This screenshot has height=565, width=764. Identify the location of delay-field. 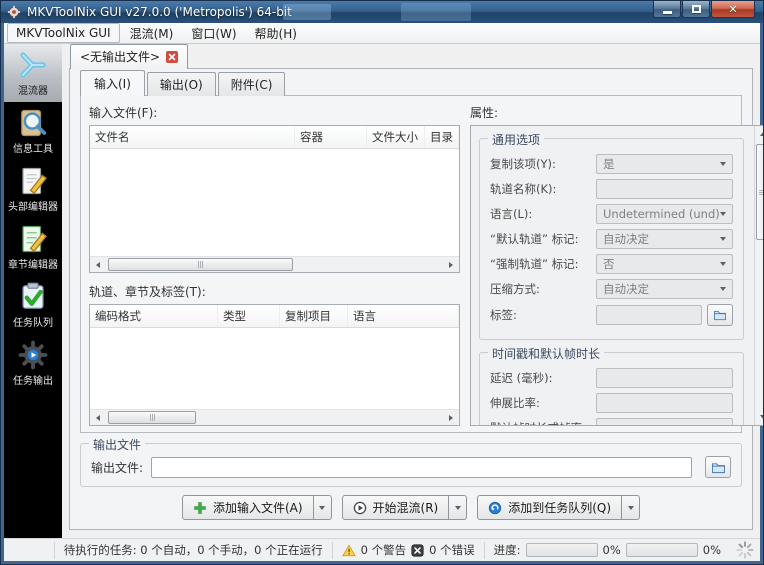
(664, 378).